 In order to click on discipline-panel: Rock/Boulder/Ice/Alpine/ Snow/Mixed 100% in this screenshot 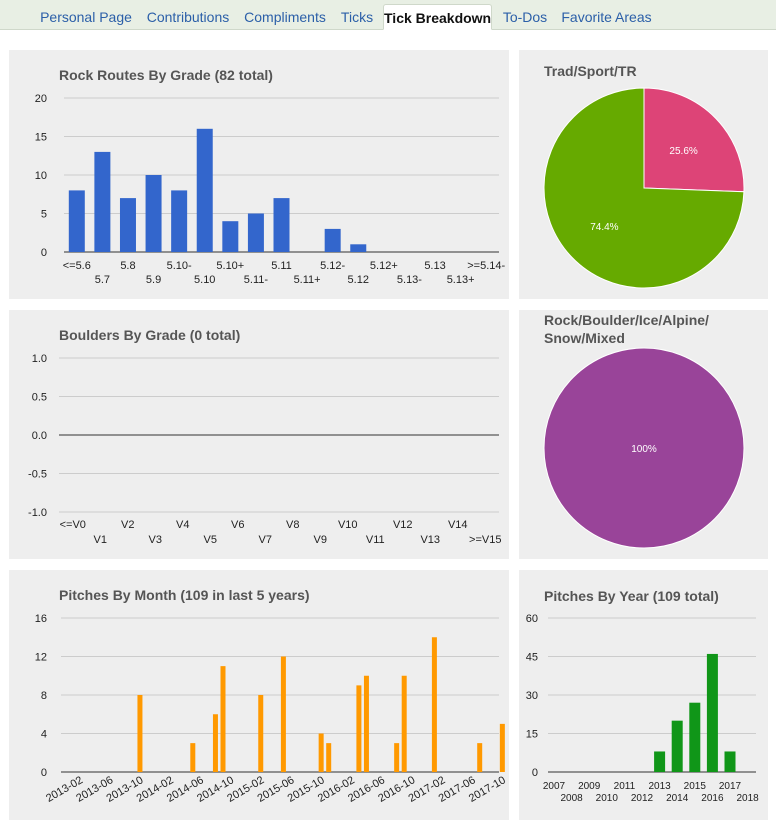, I will do `click(643, 434)`.